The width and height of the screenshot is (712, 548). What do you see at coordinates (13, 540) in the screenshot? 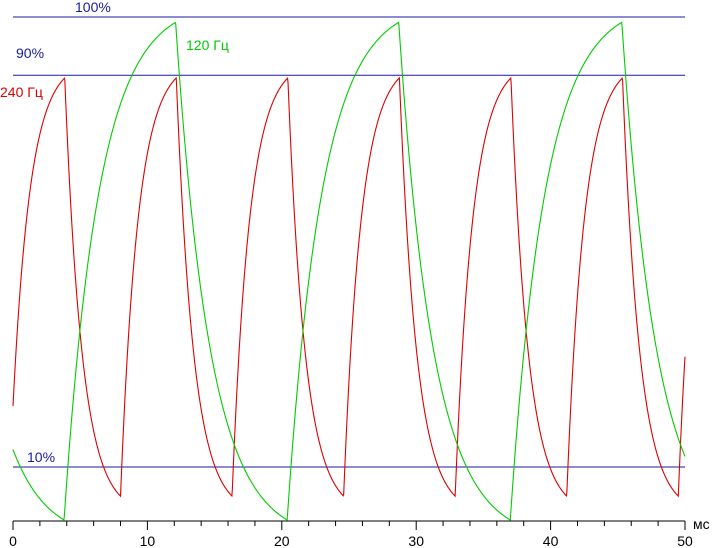
I see `x-tick-label: 0` at bounding box center [13, 540].